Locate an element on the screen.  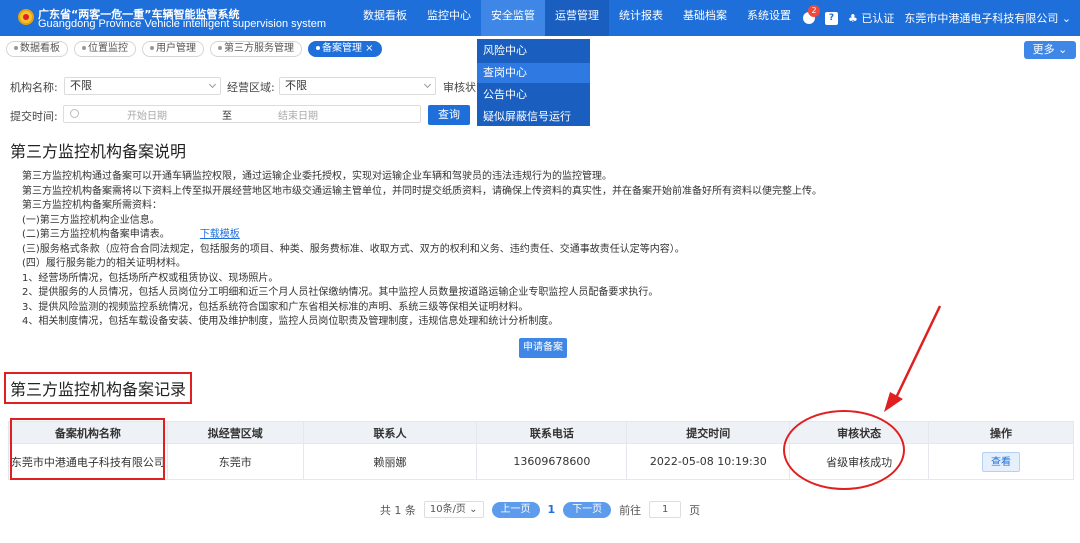
notification-badge: 2 is located at coordinates (814, 11).